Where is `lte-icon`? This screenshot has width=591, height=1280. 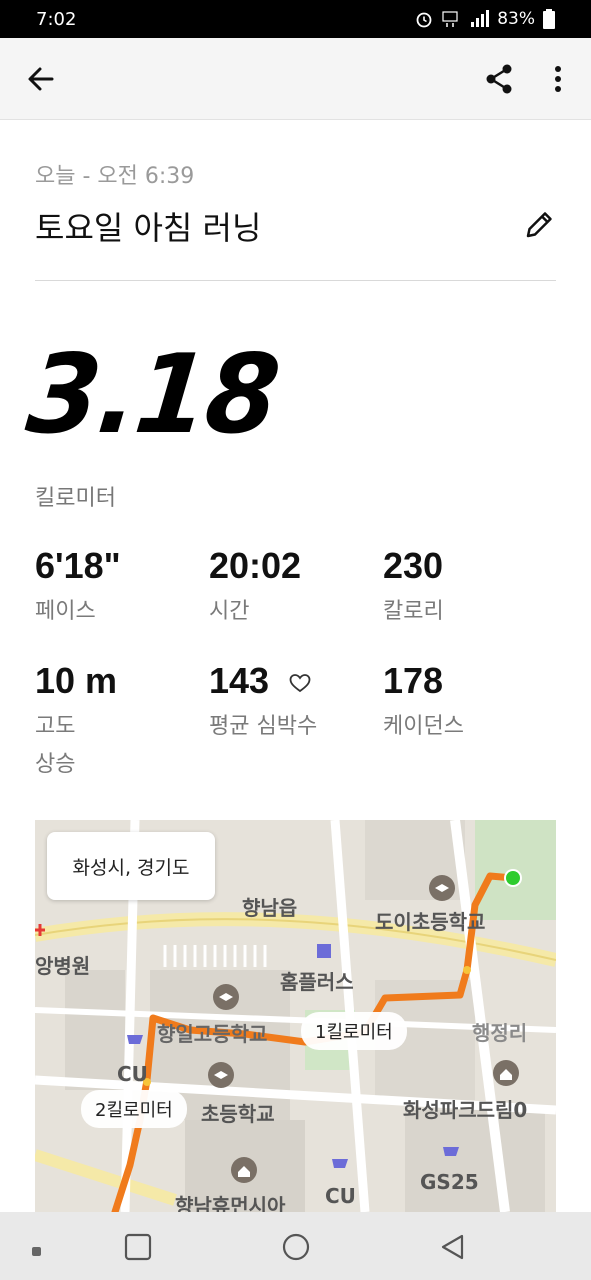 lte-icon is located at coordinates (450, 19).